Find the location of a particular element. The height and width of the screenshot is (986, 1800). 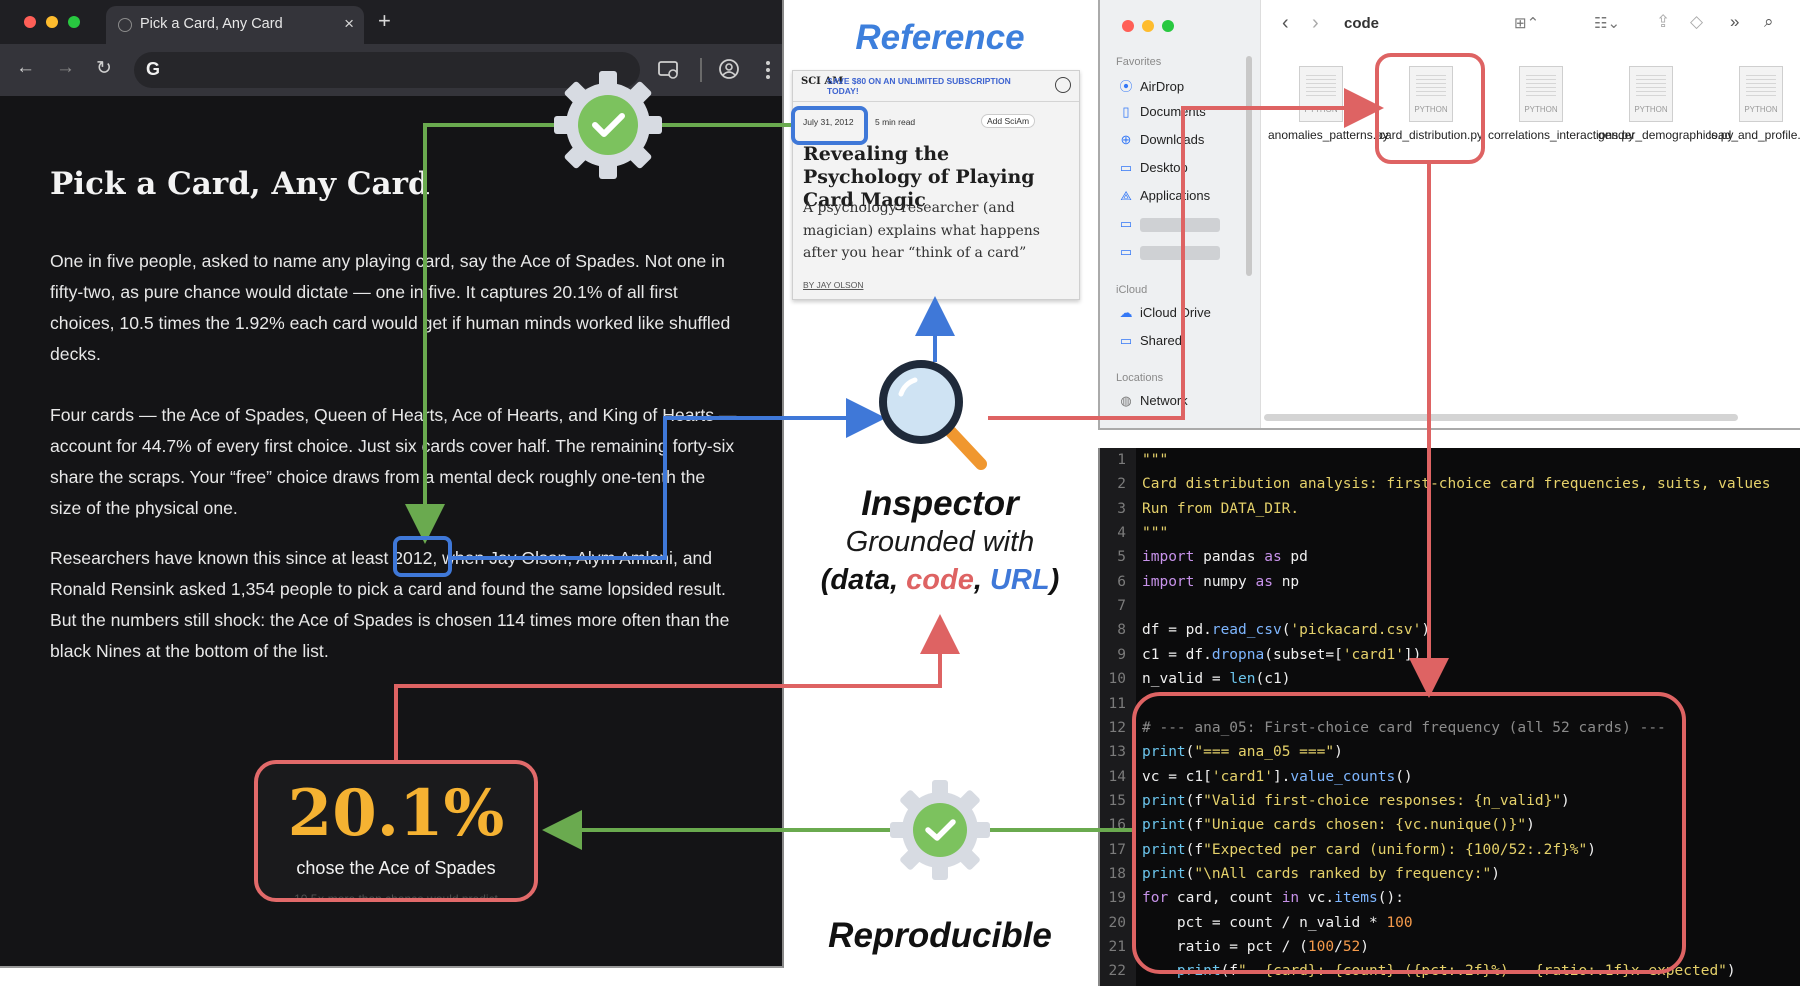

verified-gear-icon-top is located at coordinates (608, 125).